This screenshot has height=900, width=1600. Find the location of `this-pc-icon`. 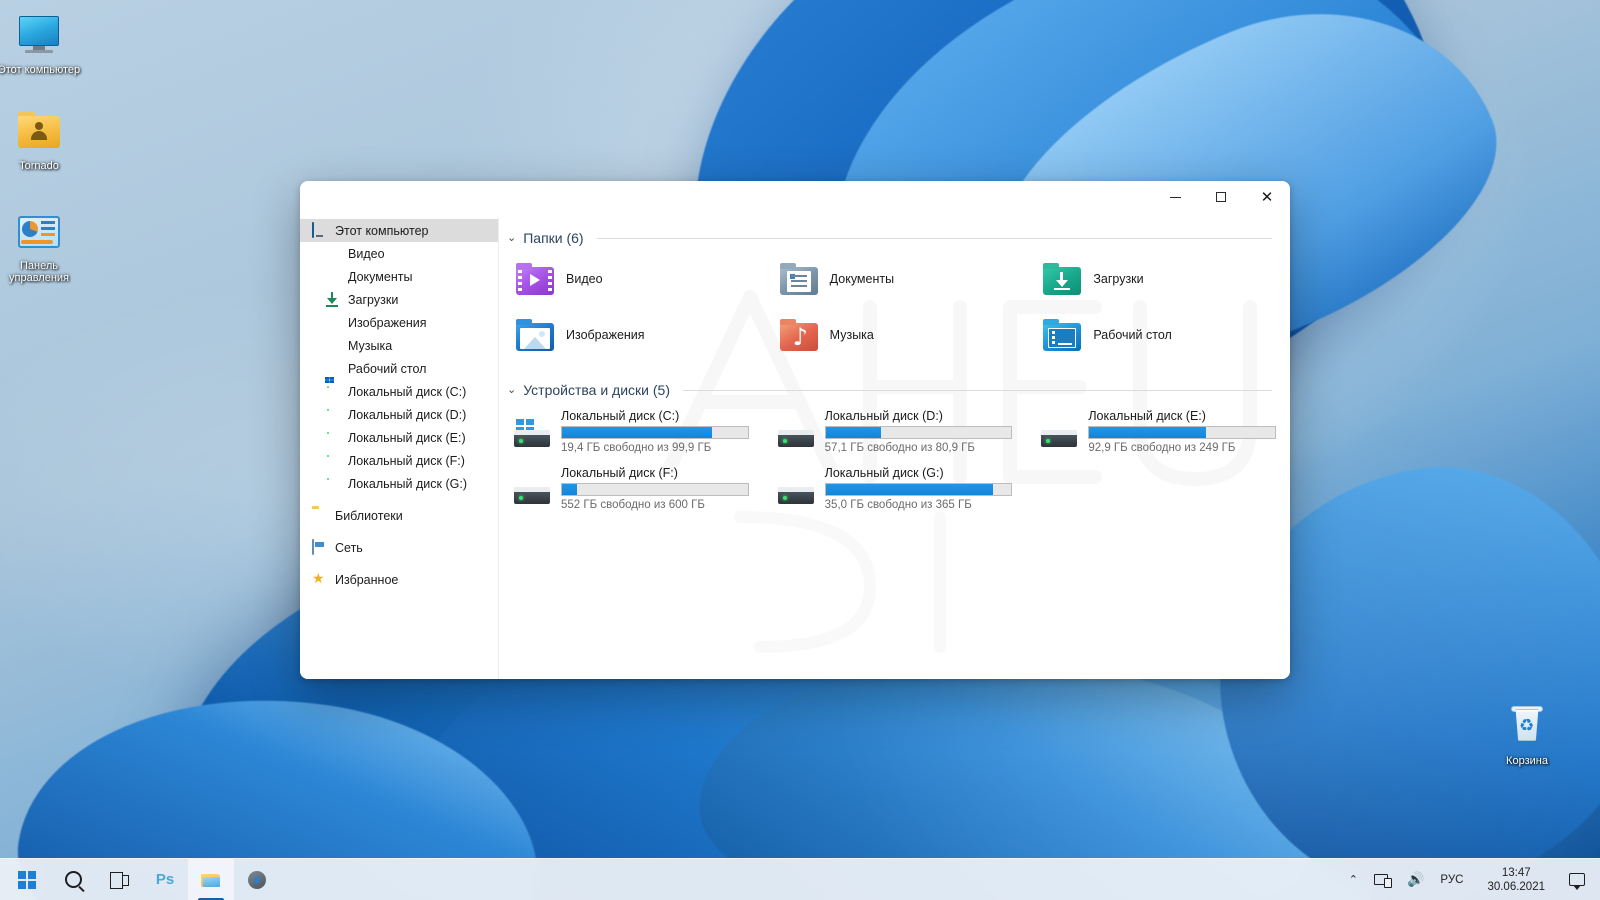

this-pc-icon is located at coordinates (320, 230).